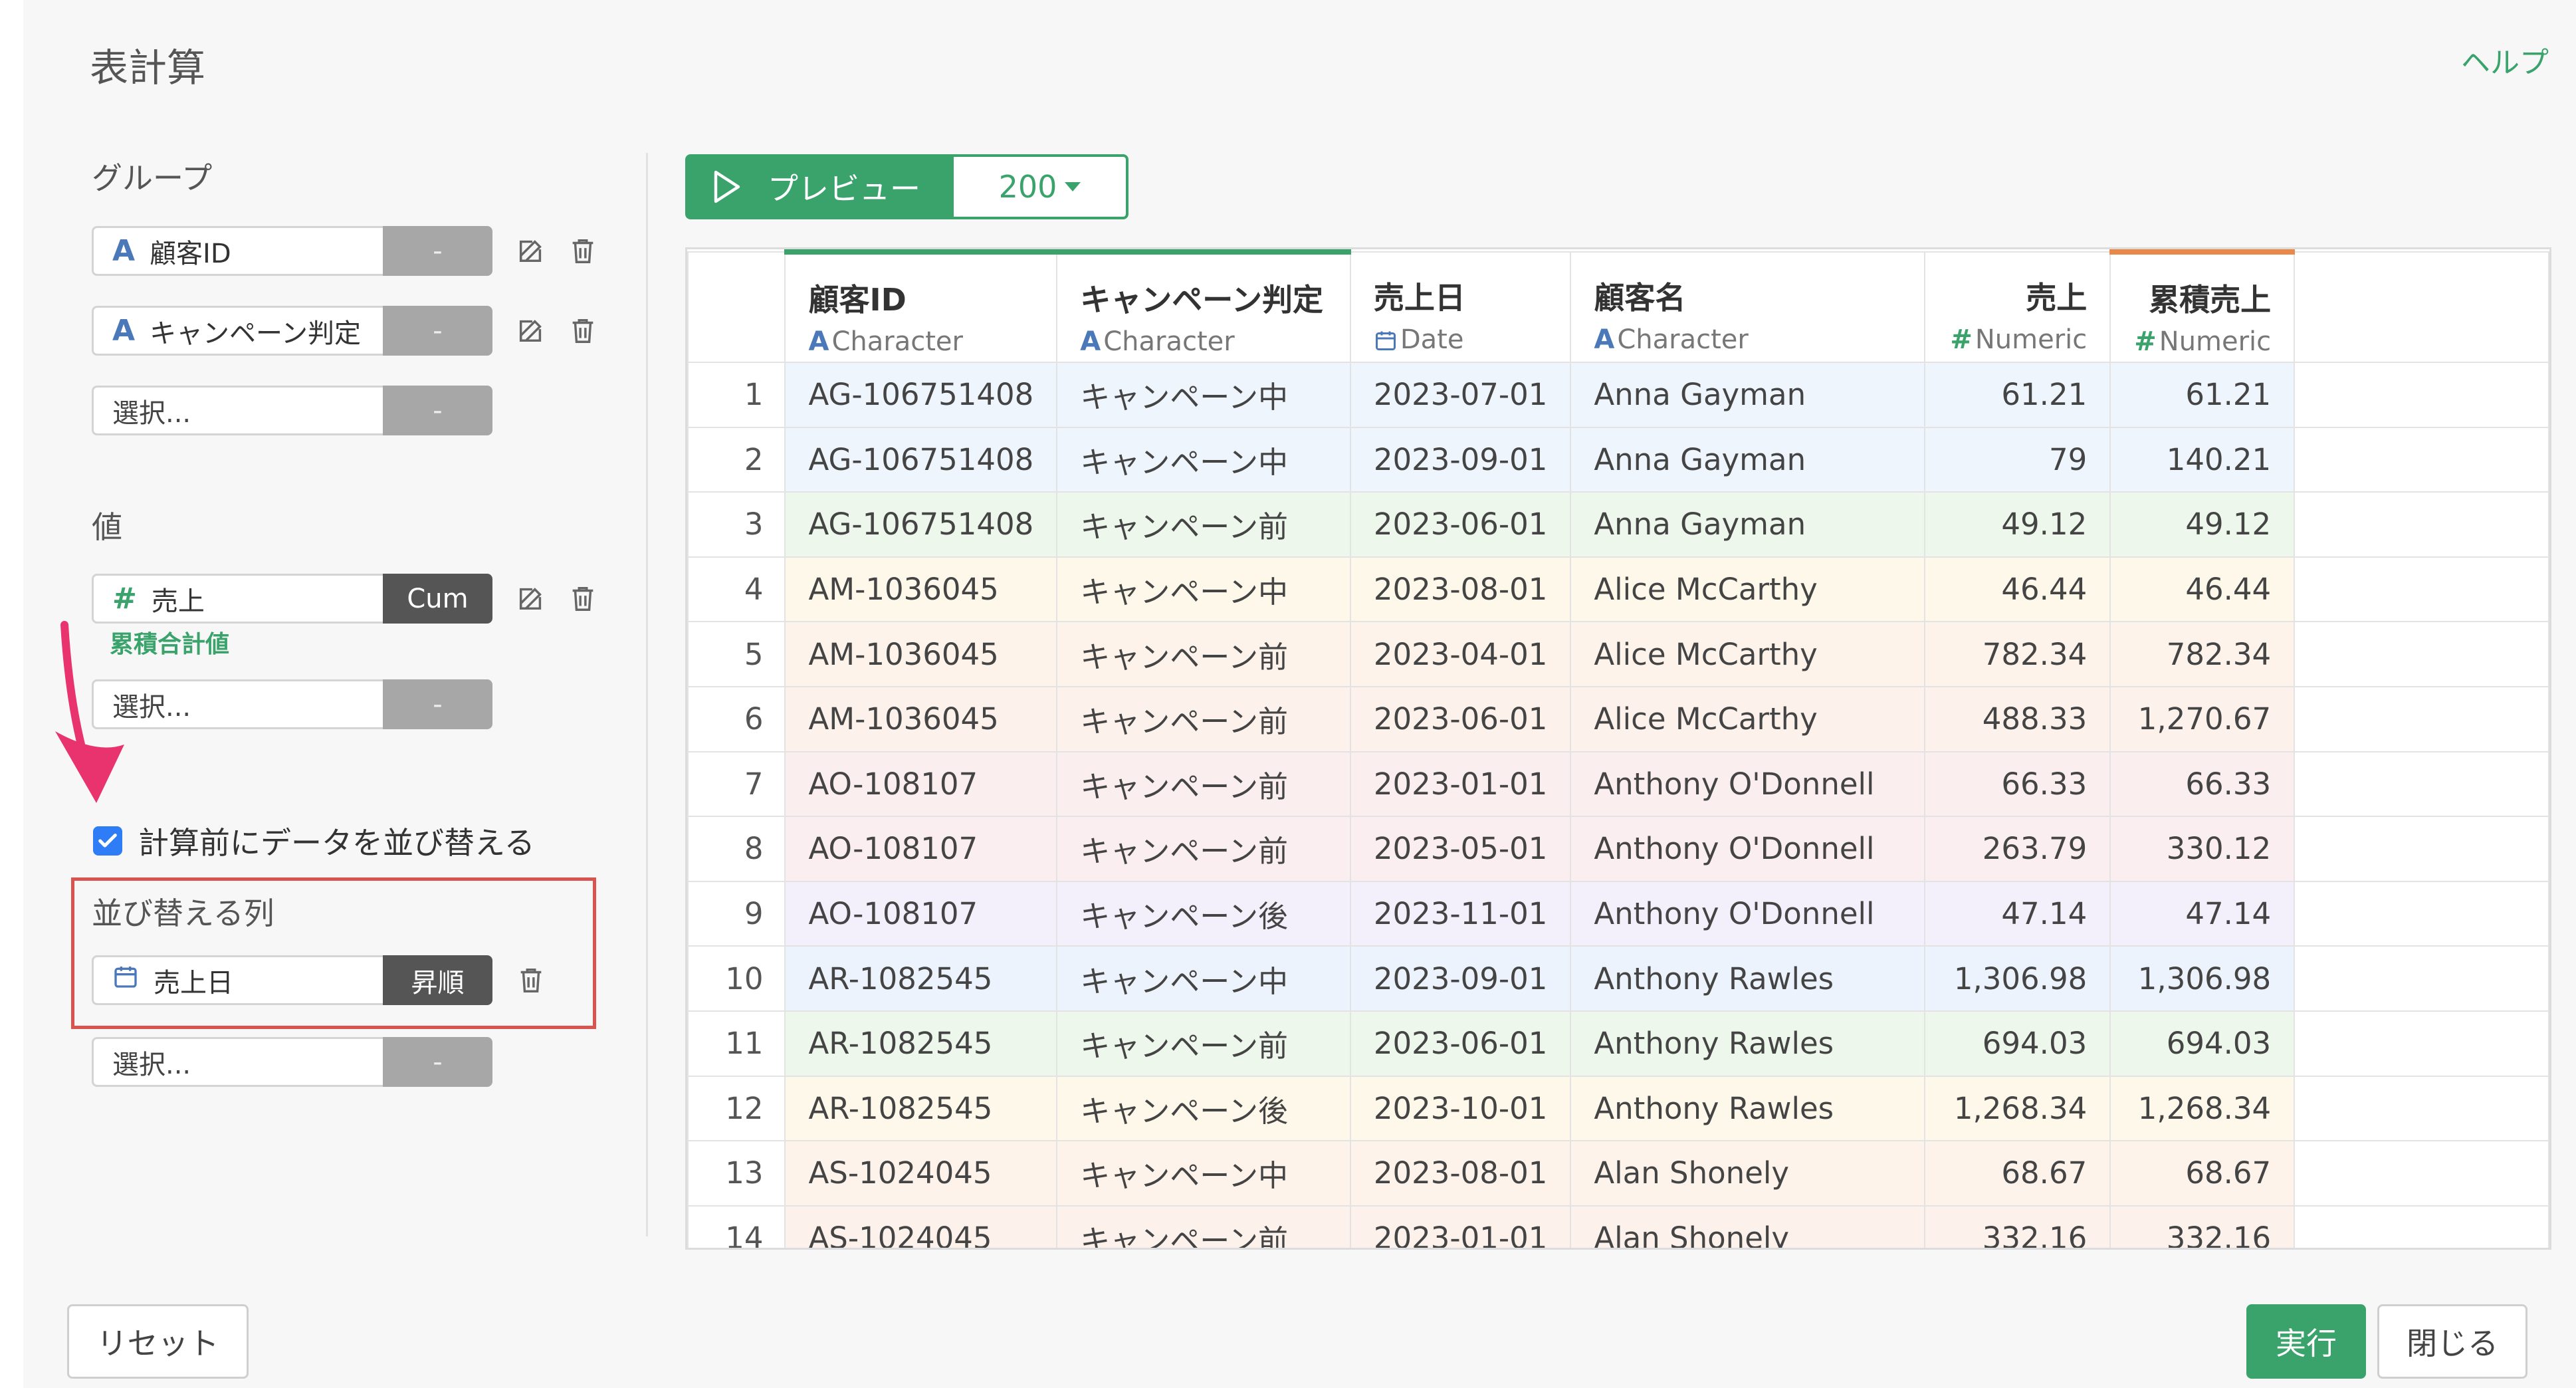 The image size is (2576, 1388). What do you see at coordinates (107, 527) in the screenshot?
I see `value-label: 値` at bounding box center [107, 527].